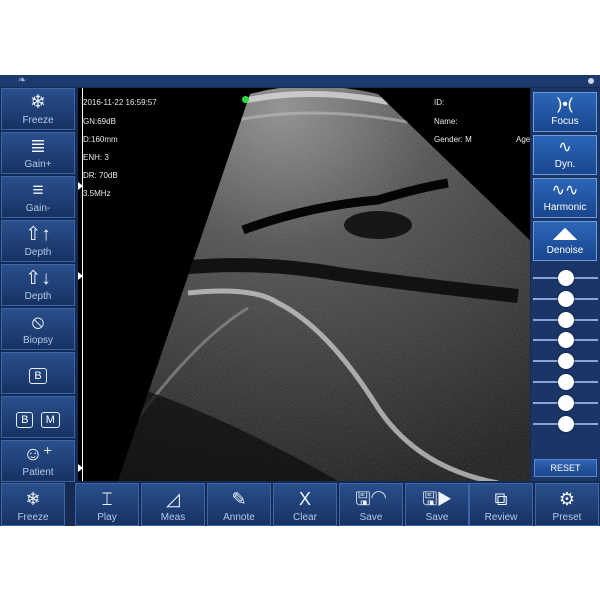 The width and height of the screenshot is (600, 600). What do you see at coordinates (591, 81) in the screenshot?
I see `status-indicator` at bounding box center [591, 81].